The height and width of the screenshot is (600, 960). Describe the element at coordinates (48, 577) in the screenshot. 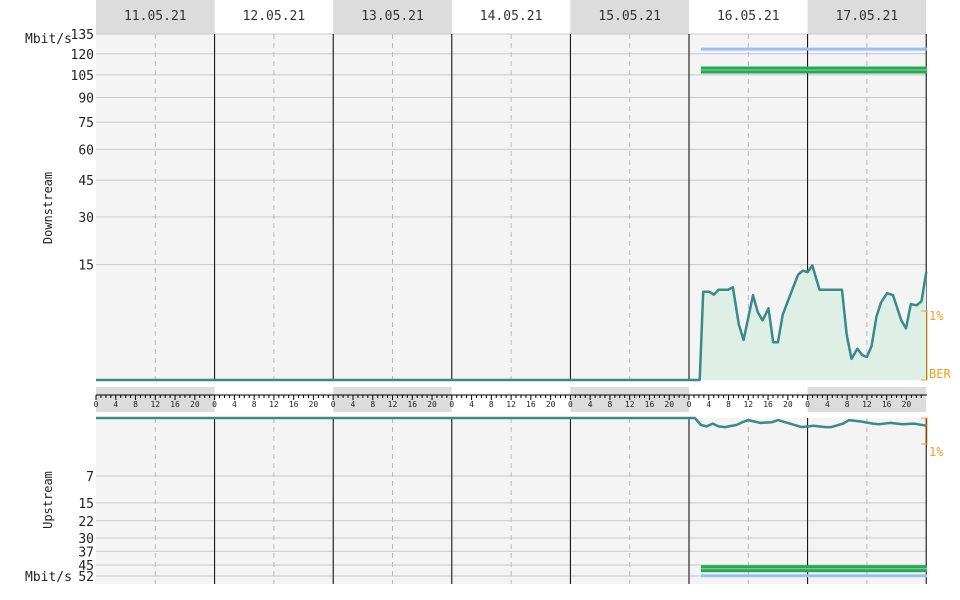

I see `unit-label-bottom: Mbit/s` at that location.